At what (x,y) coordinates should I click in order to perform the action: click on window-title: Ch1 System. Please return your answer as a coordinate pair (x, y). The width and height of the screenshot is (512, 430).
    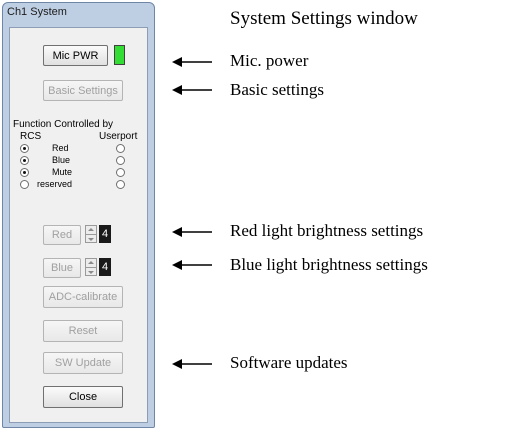
    Looking at the image, I should click on (37, 12).